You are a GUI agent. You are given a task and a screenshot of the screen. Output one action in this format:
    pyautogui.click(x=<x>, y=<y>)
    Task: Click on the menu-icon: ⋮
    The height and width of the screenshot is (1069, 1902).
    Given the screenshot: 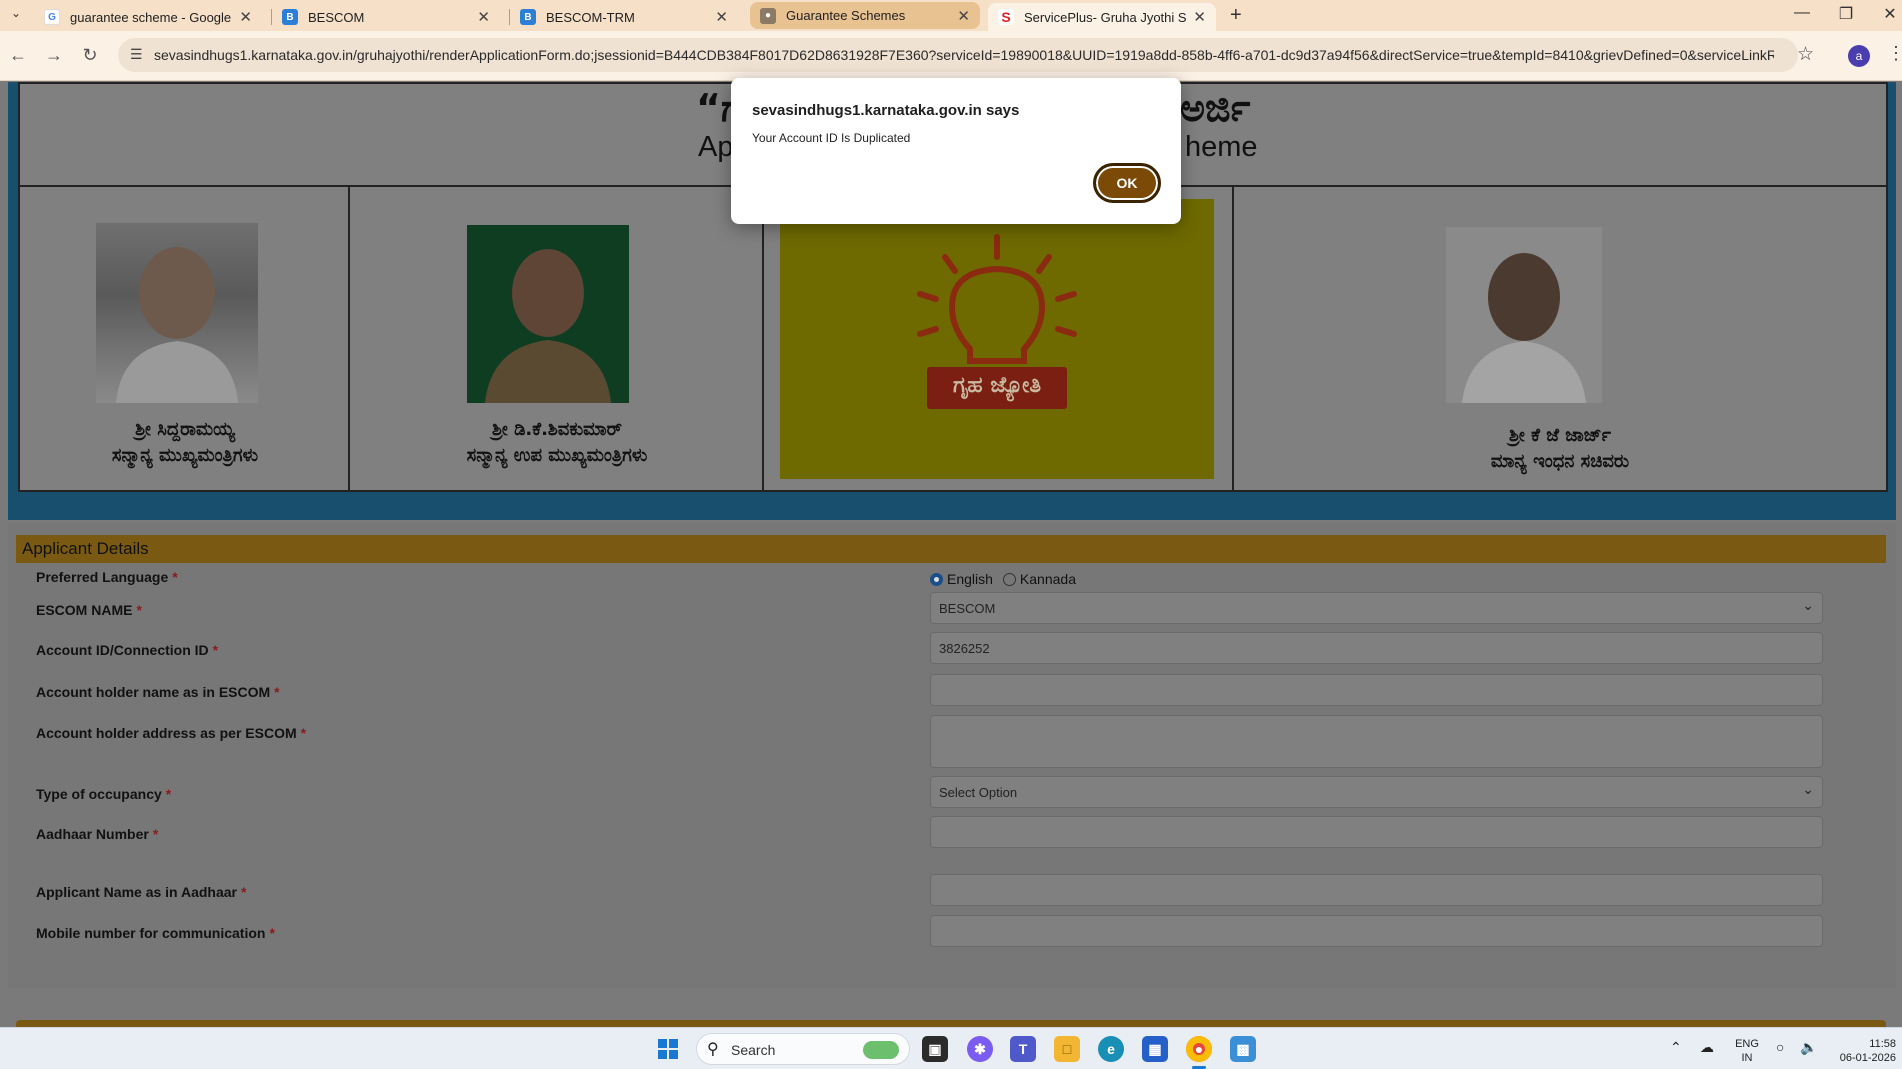 What is the action you would take?
    pyautogui.click(x=1894, y=53)
    